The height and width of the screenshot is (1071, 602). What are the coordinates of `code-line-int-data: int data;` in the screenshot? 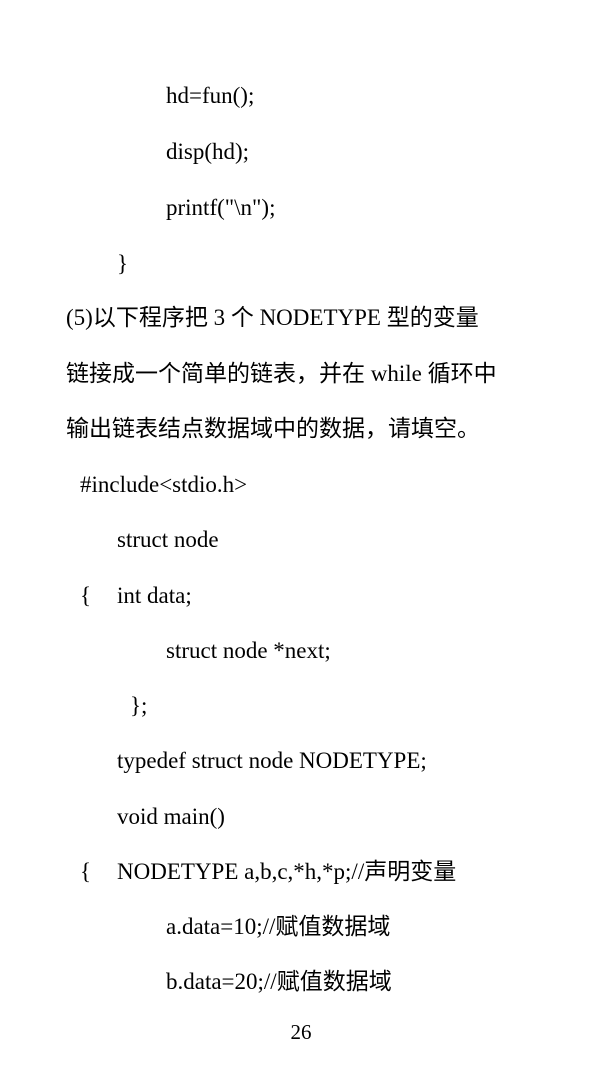 It's located at (154, 595).